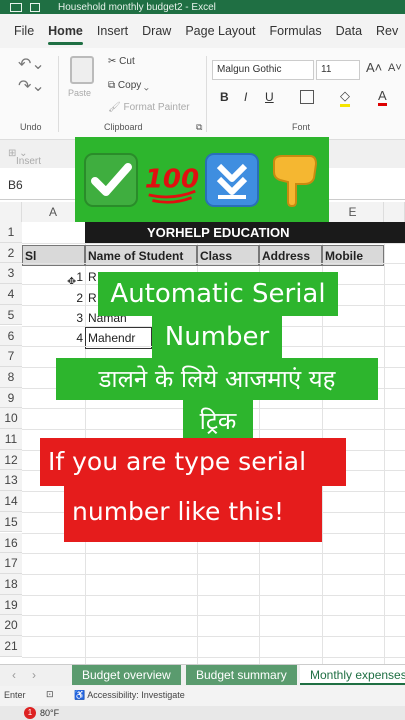  I want to click on decrease-font-icon: A˅, so click(395, 68).